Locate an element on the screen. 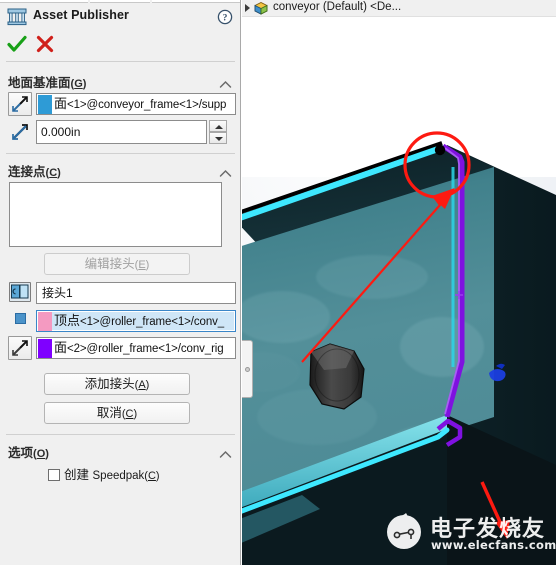  face-select-icon-ground is located at coordinates (20, 104).